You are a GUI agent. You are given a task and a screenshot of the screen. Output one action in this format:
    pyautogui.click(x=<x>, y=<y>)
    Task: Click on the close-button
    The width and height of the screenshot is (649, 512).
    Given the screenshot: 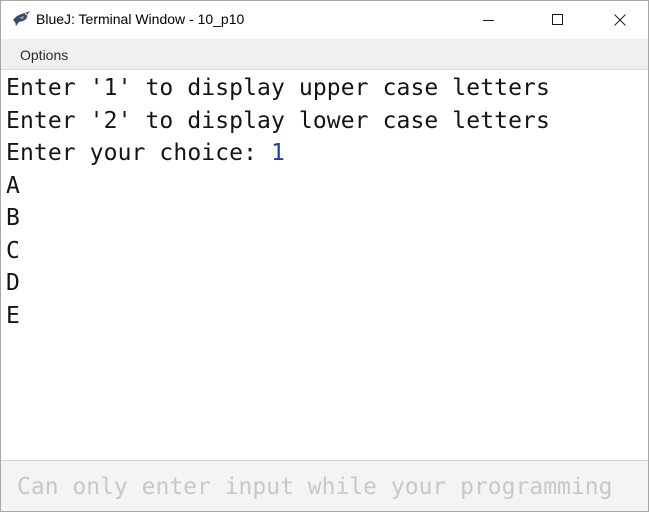 What is the action you would take?
    pyautogui.click(x=620, y=20)
    